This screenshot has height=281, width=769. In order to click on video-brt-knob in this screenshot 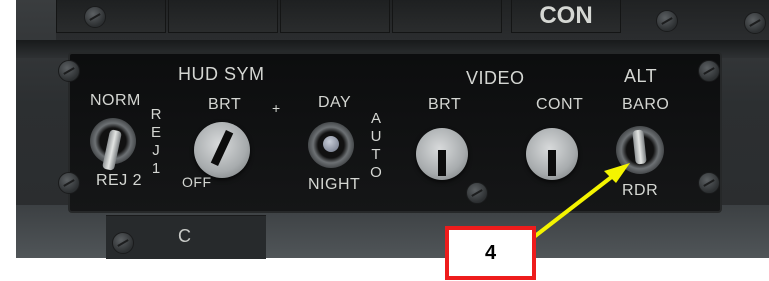, I will do `click(442, 154)`.